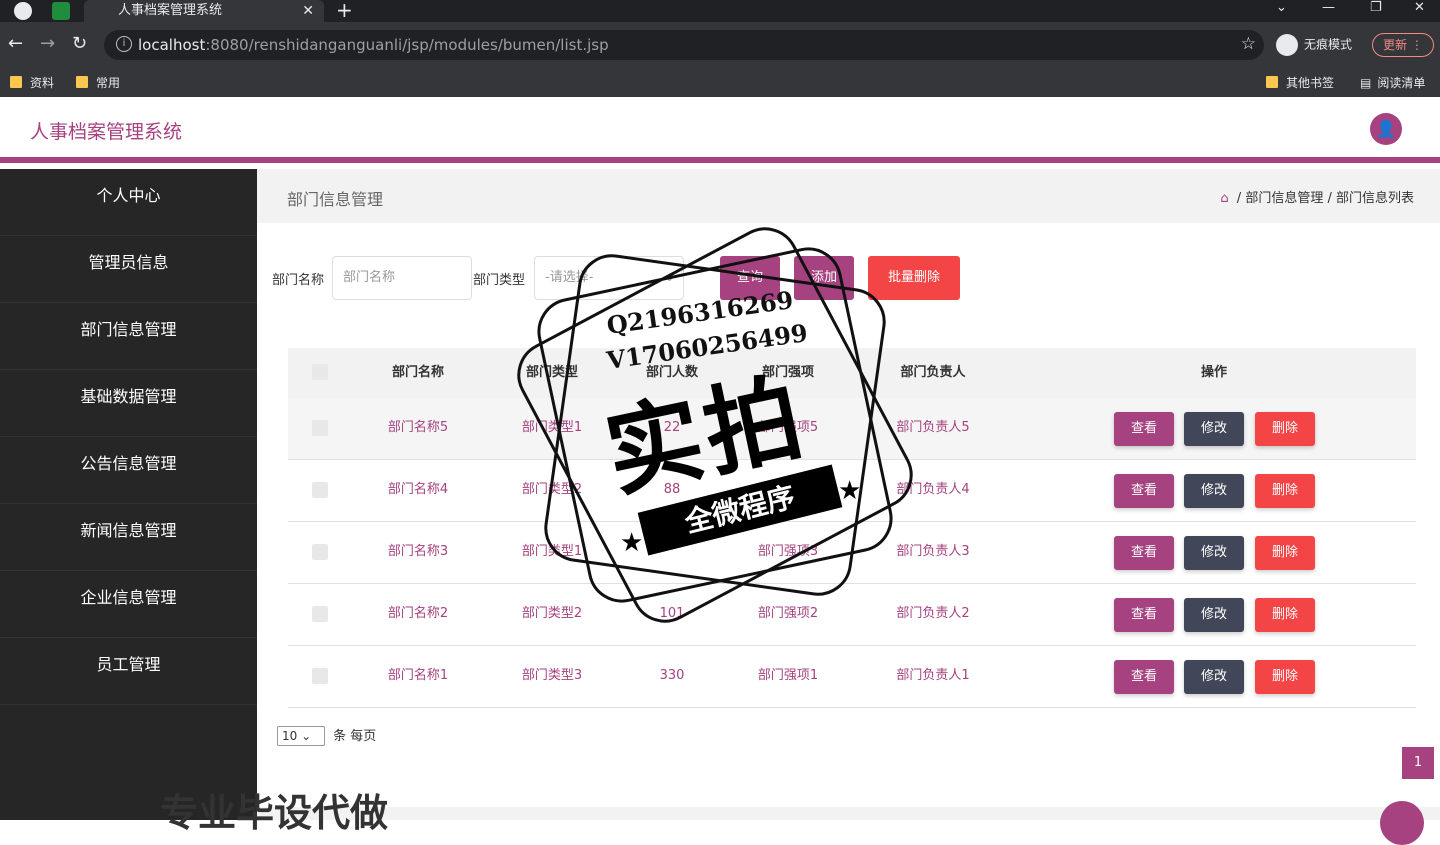 This screenshot has height=845, width=1440. Describe the element at coordinates (1314, 45) in the screenshot. I see `incognito-indicator: 无痕模式` at that location.